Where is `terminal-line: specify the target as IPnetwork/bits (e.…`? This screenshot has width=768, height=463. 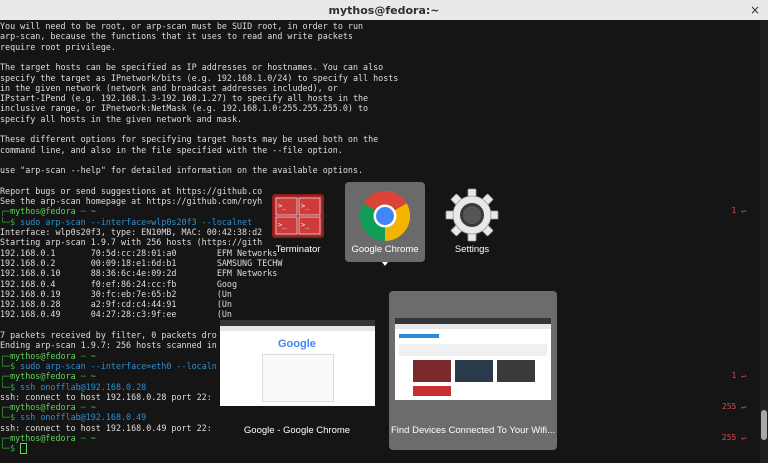 terminal-line: specify the target as IPnetwork/bits (e.… is located at coordinates (199, 77).